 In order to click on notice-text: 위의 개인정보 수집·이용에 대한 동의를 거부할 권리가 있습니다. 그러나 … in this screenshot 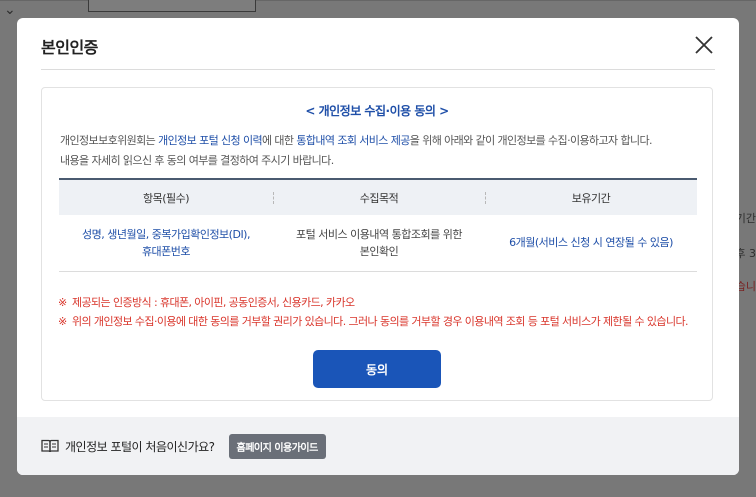, I will do `click(380, 321)`.